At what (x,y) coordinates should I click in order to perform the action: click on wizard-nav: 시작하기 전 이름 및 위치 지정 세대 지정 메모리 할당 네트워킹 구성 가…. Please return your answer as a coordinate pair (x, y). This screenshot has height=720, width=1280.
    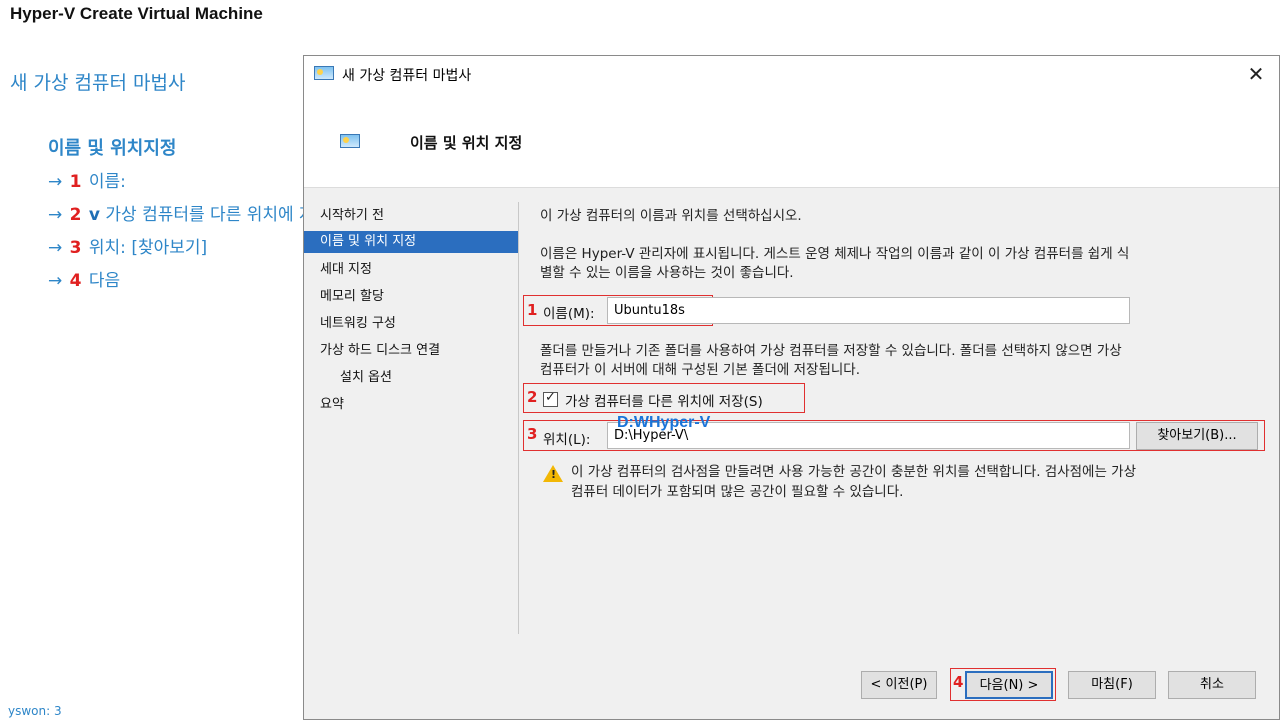
    Looking at the image, I should click on (411, 310).